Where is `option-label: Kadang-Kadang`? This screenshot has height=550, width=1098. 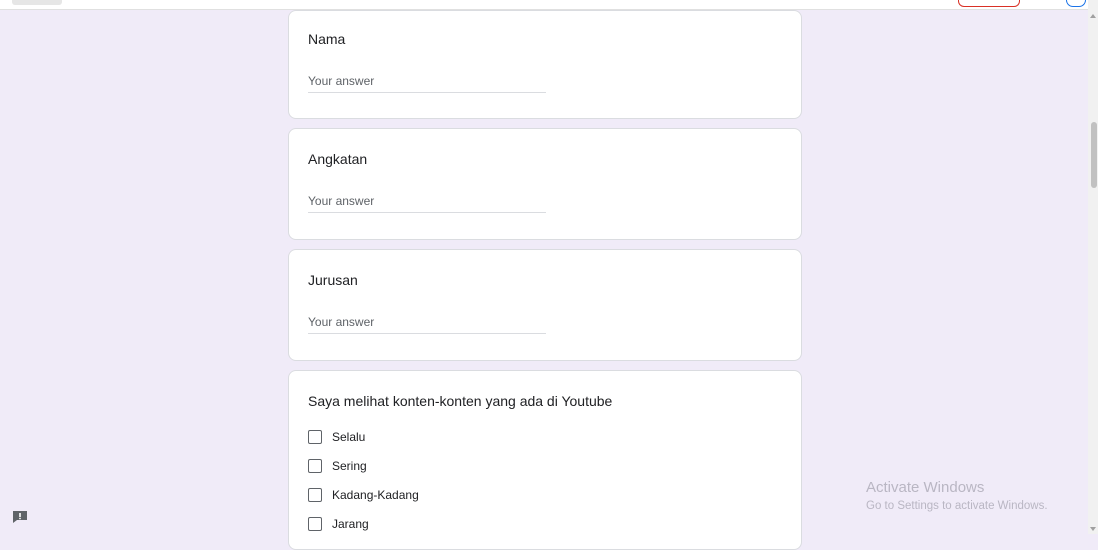
option-label: Kadang-Kadang is located at coordinates (375, 495).